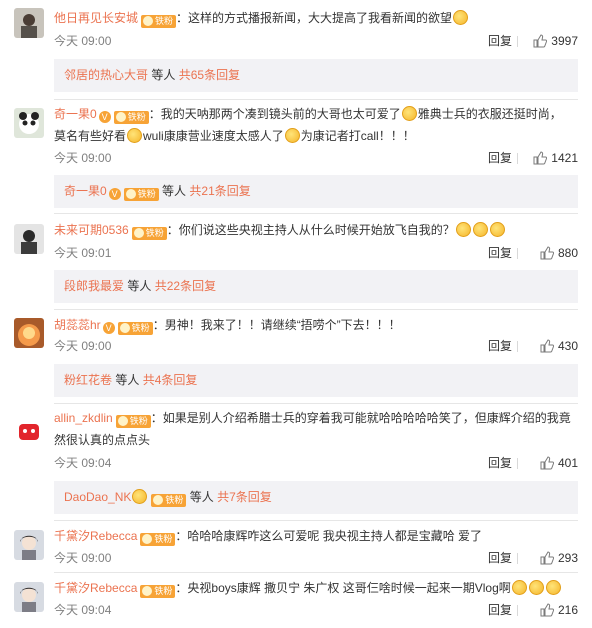  What do you see at coordinates (94, 286) in the screenshot?
I see `sub-reply-user: 段郎我最爱` at bounding box center [94, 286].